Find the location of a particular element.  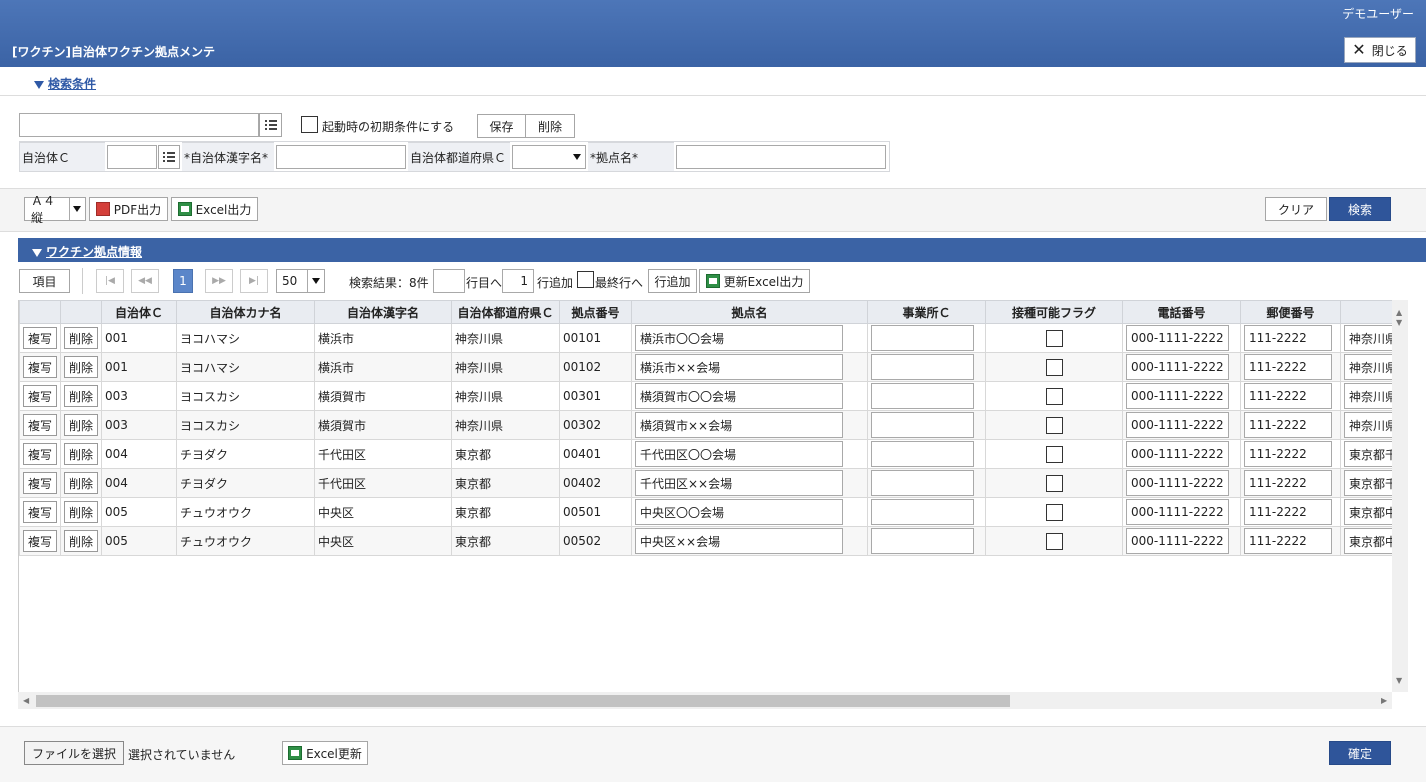

site-name-input is located at coordinates (781, 157).